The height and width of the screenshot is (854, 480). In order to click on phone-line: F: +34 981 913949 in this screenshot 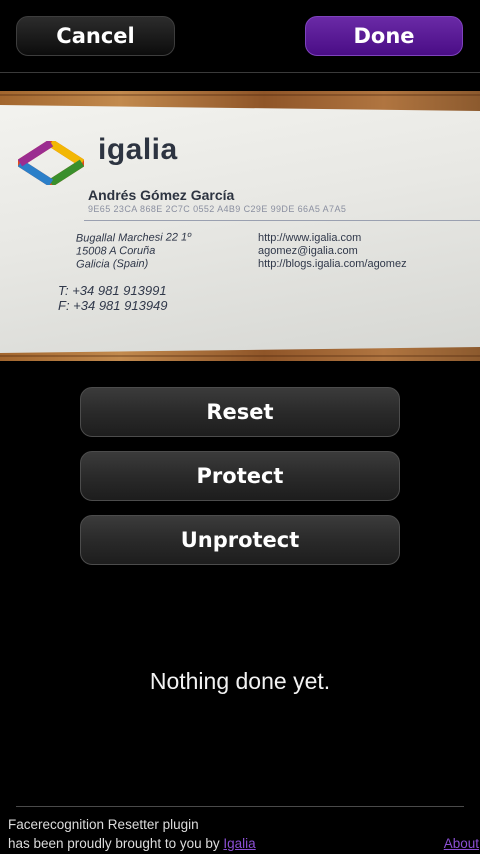, I will do `click(113, 305)`.